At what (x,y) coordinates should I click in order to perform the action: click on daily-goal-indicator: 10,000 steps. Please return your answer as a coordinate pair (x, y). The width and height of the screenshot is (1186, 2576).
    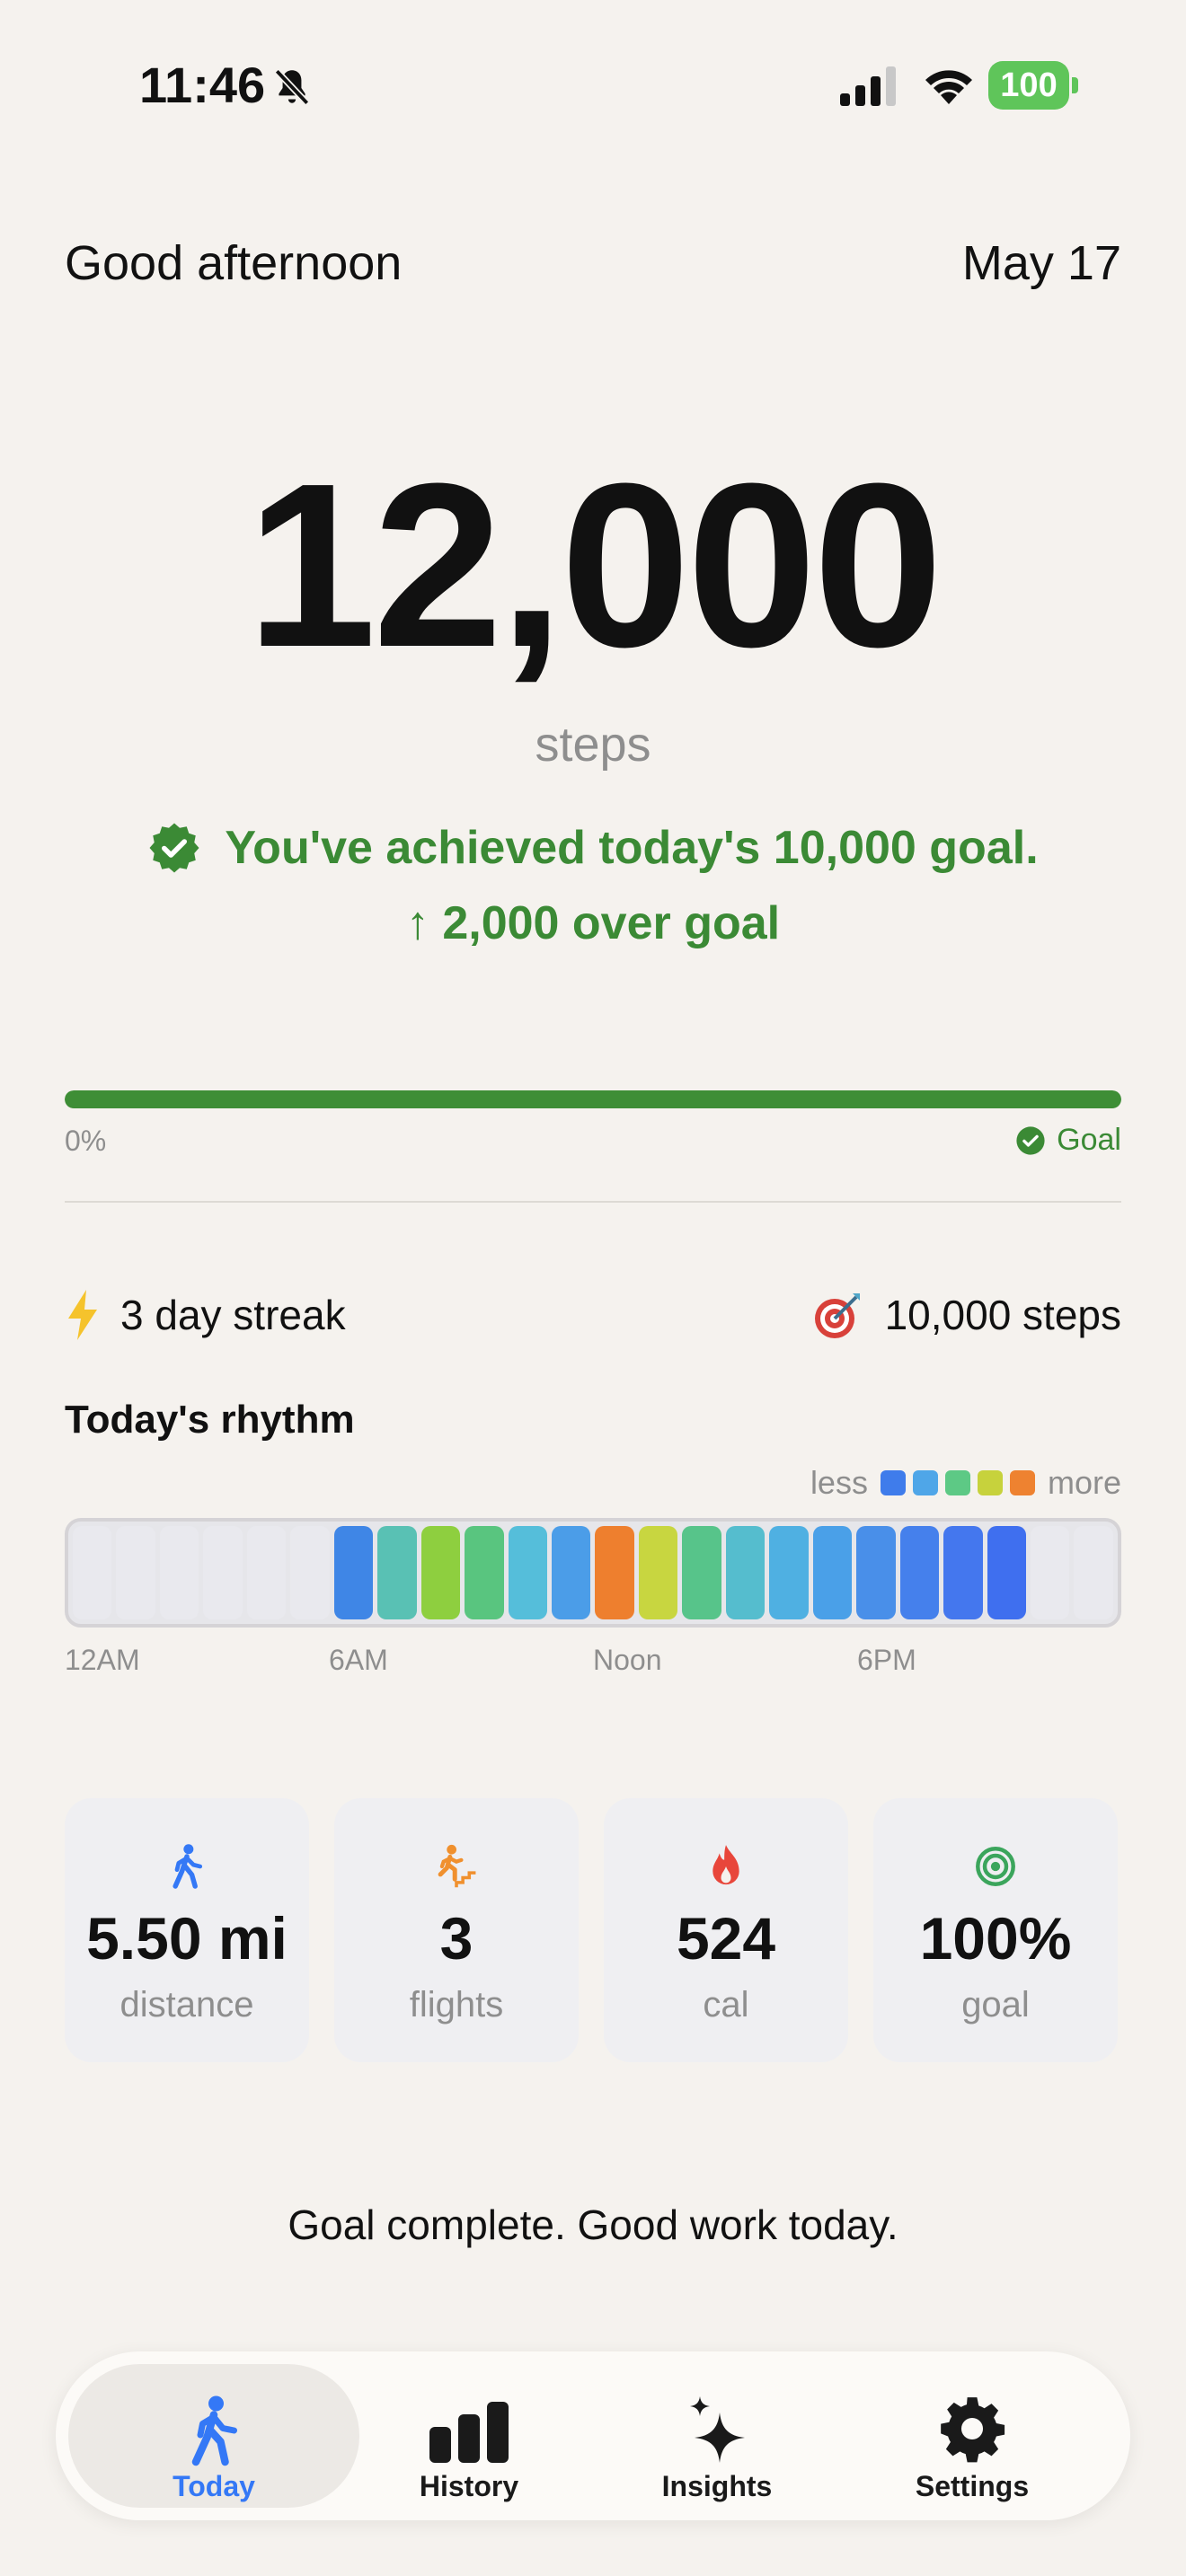
    Looking at the image, I should click on (967, 1315).